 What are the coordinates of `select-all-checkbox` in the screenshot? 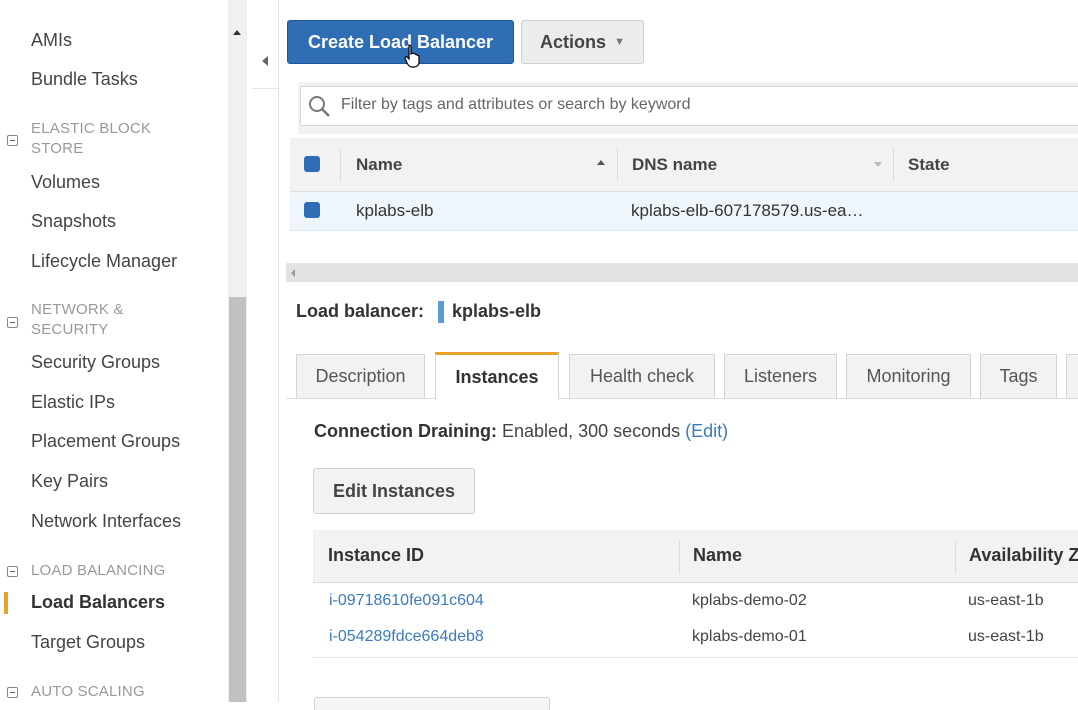 It's located at (312, 164).